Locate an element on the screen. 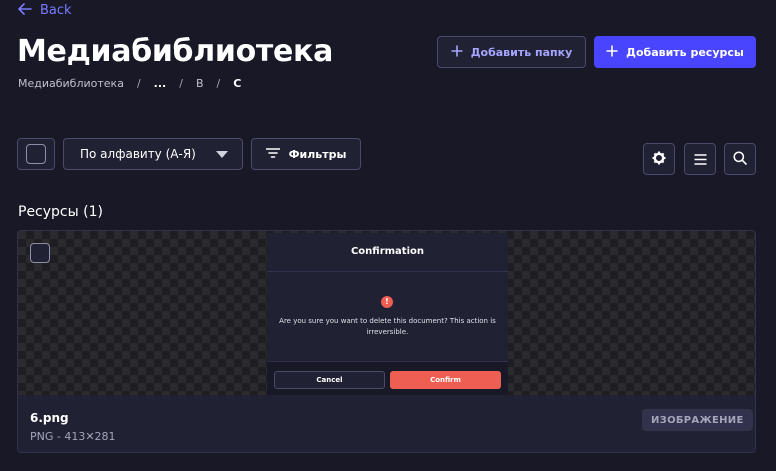 This screenshot has height=471, width=776. thumbnail-divider is located at coordinates (387, 271).